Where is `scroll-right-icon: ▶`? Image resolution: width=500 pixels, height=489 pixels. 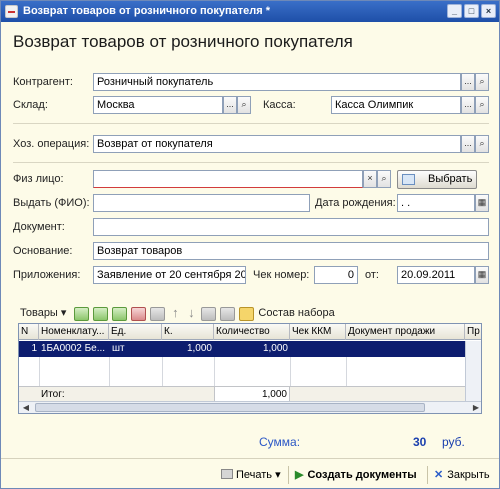
scroll-right-icon: ▶ is located at coordinates (475, 407).